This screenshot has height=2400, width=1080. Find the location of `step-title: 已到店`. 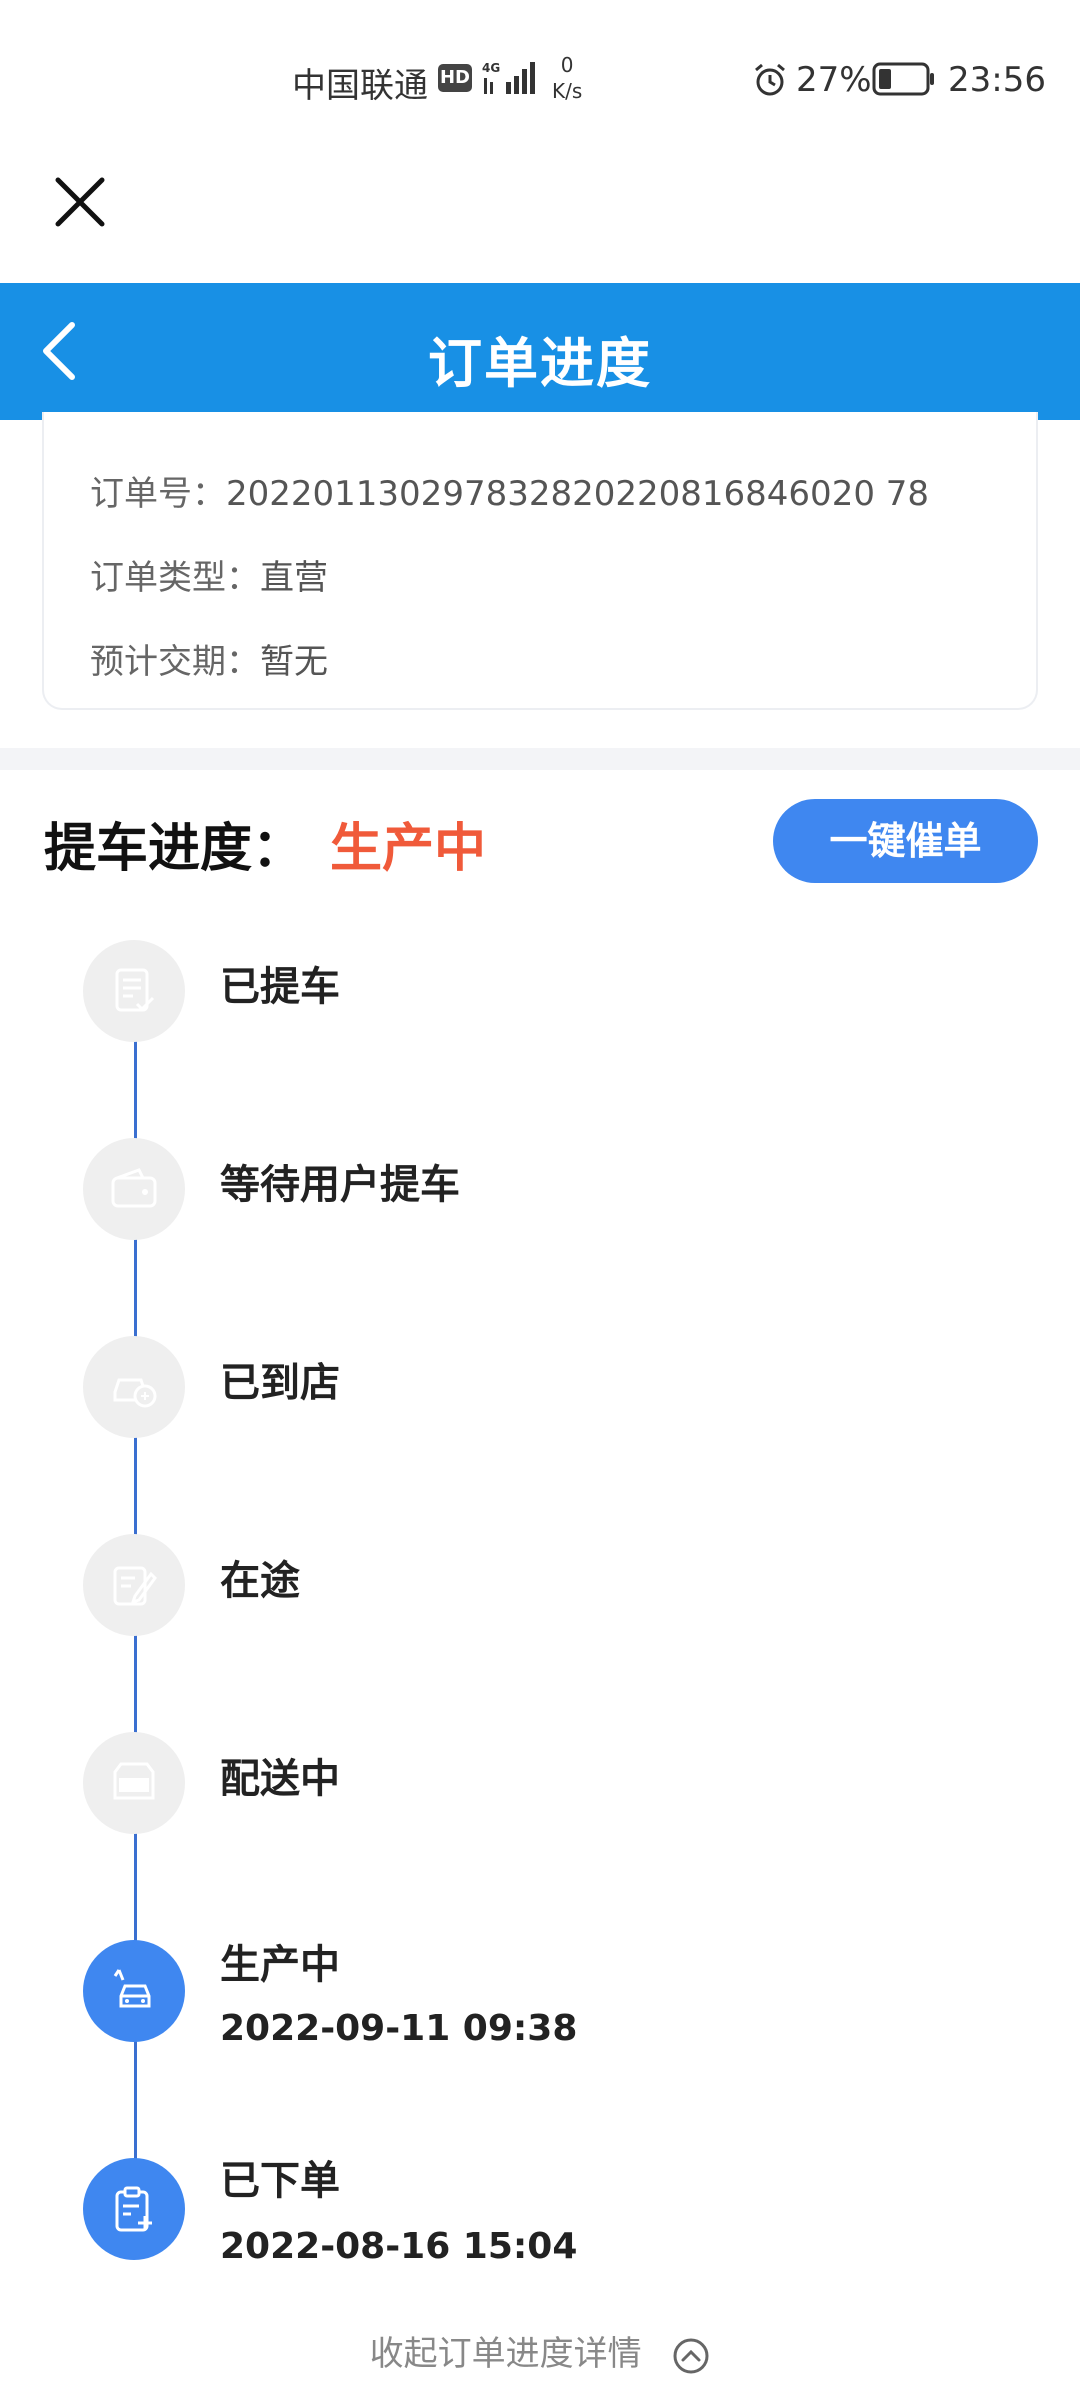

step-title: 已到店 is located at coordinates (280, 1383).